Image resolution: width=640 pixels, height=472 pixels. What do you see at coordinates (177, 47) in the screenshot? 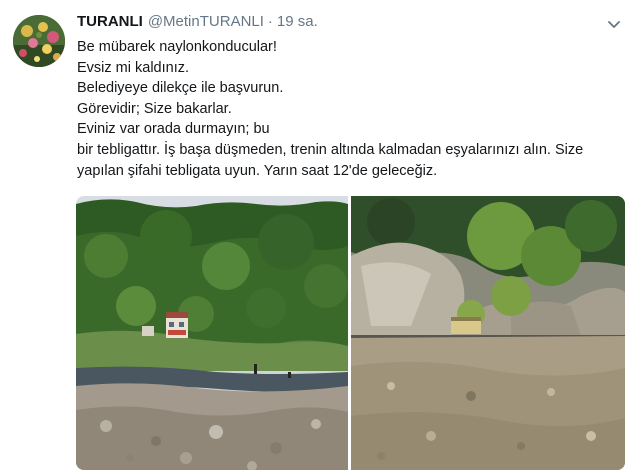
I see `tweet-line: Be mübarek naylonkonducular!` at bounding box center [177, 47].